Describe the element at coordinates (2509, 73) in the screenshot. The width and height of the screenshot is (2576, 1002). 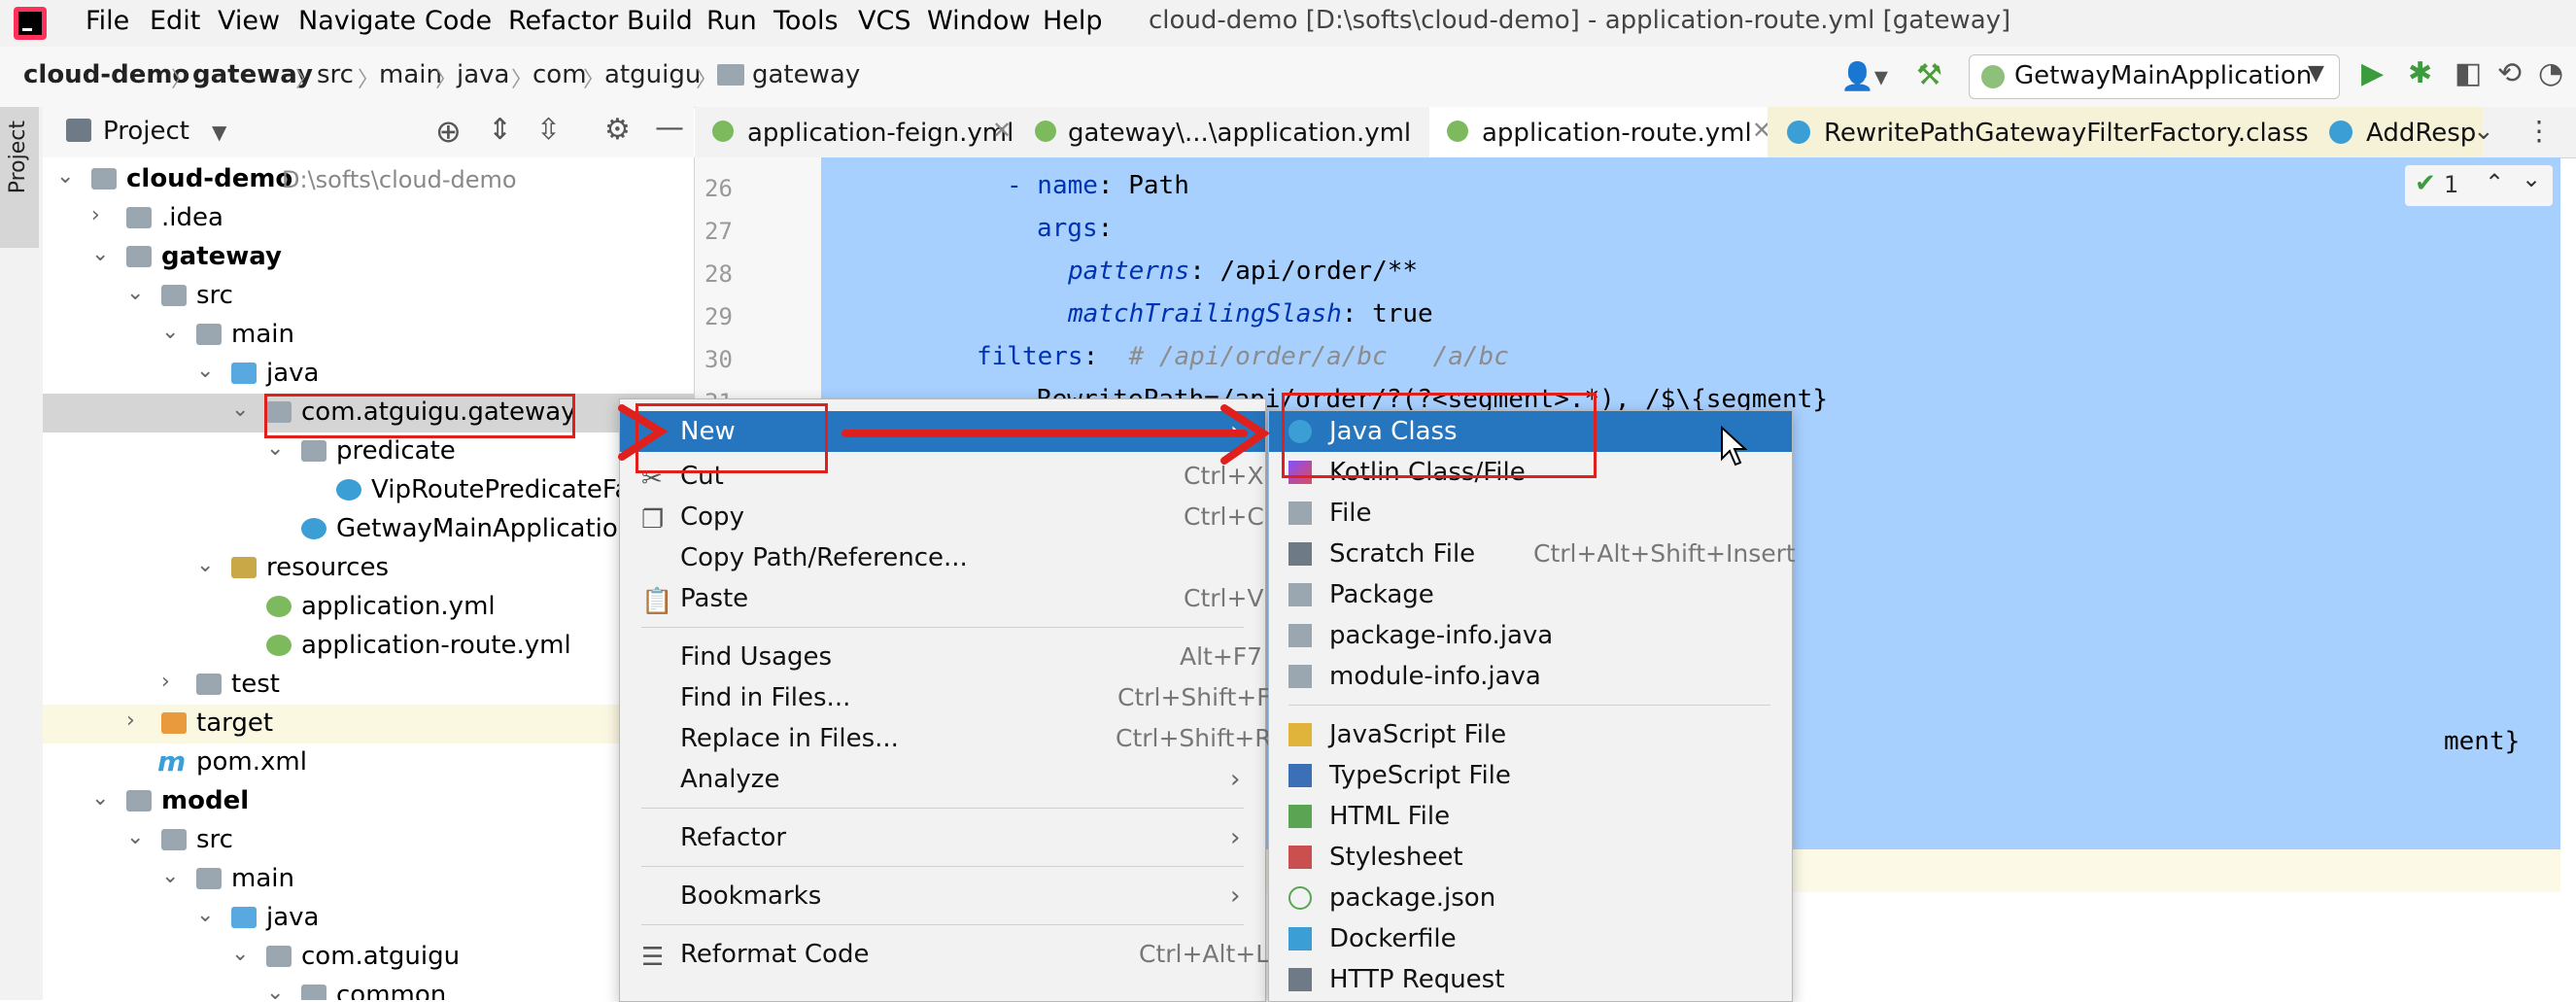
I see `profiler-icon: ⟲` at that location.